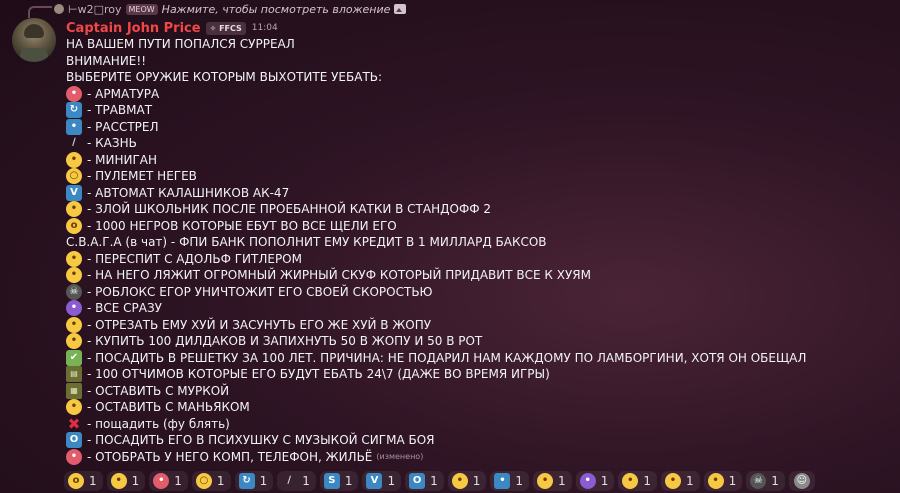  Describe the element at coordinates (399, 457) in the screenshot. I see `edited-label: (изменено)` at that location.